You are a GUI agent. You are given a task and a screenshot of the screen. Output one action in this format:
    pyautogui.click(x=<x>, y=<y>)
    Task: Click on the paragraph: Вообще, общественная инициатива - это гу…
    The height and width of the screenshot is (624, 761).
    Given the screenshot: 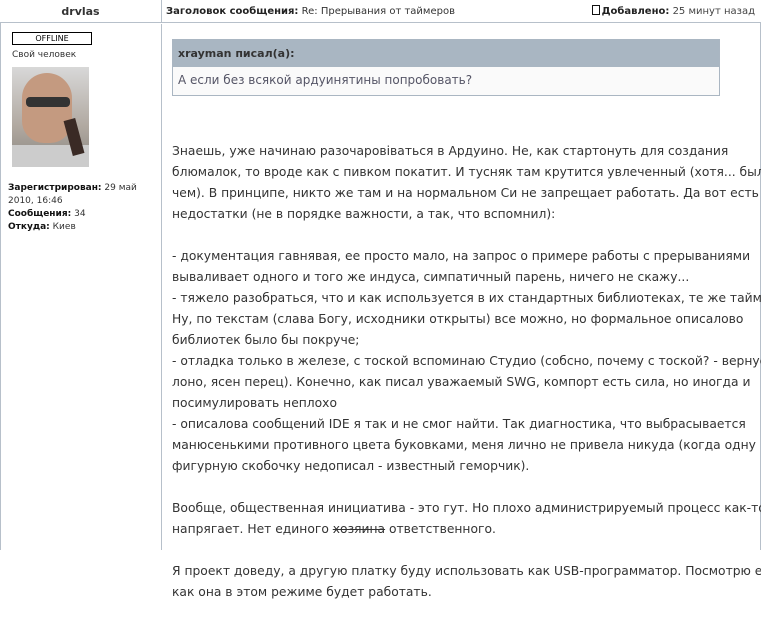 What is the action you would take?
    pyautogui.click(x=466, y=518)
    